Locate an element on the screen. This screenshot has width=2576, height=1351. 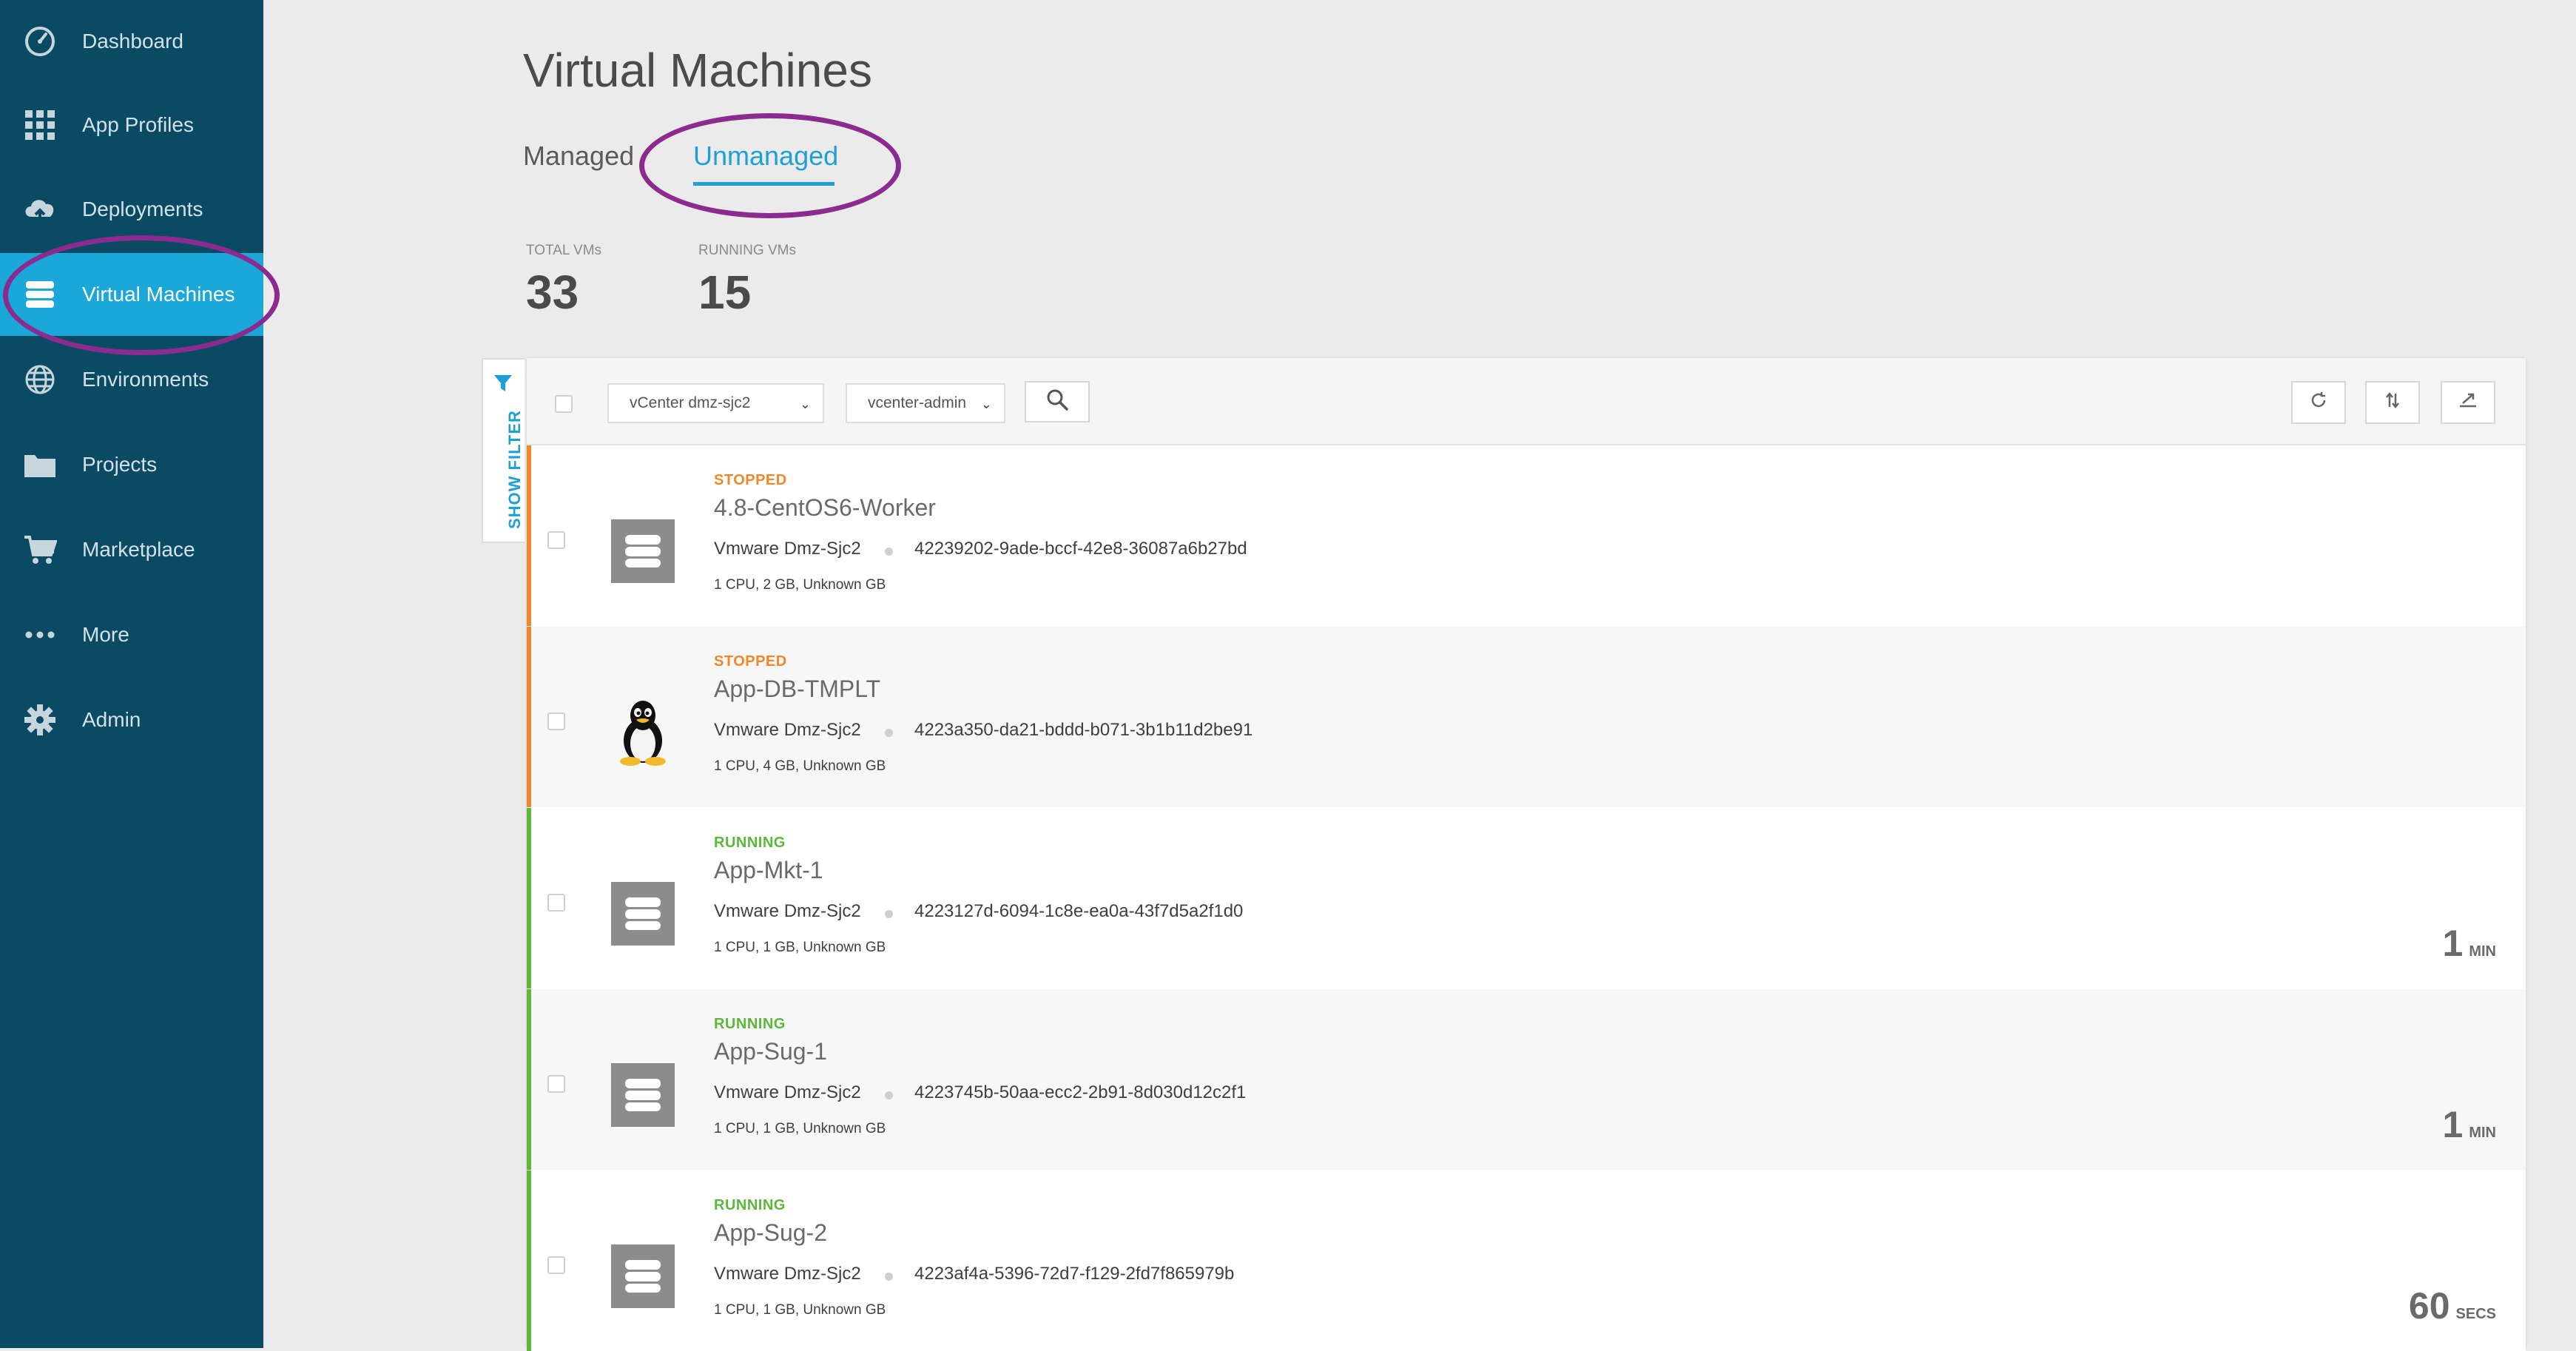
list-toolbar is located at coordinates (1526, 401).